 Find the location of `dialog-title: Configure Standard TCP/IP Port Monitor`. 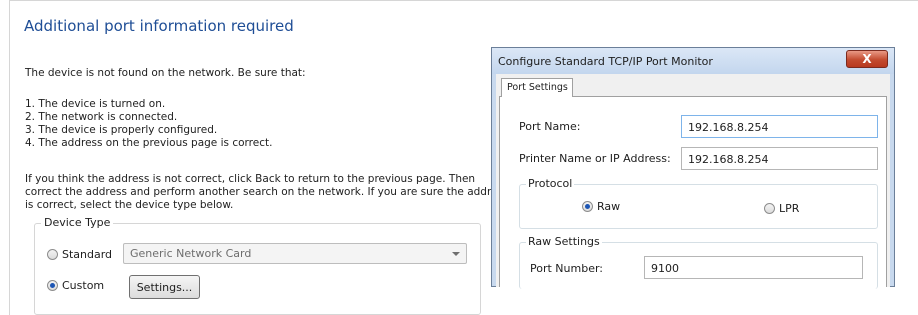

dialog-title: Configure Standard TCP/IP Port Monitor is located at coordinates (605, 61).